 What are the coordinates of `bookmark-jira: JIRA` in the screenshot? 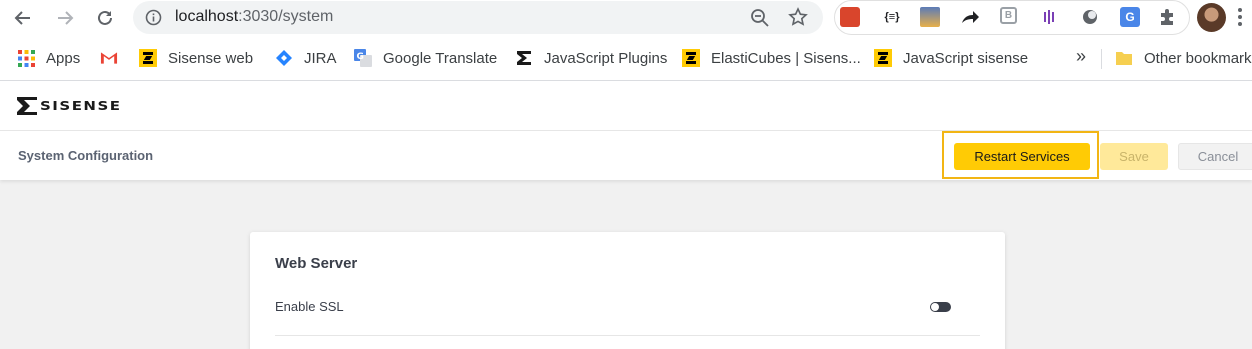 It's located at (306, 58).